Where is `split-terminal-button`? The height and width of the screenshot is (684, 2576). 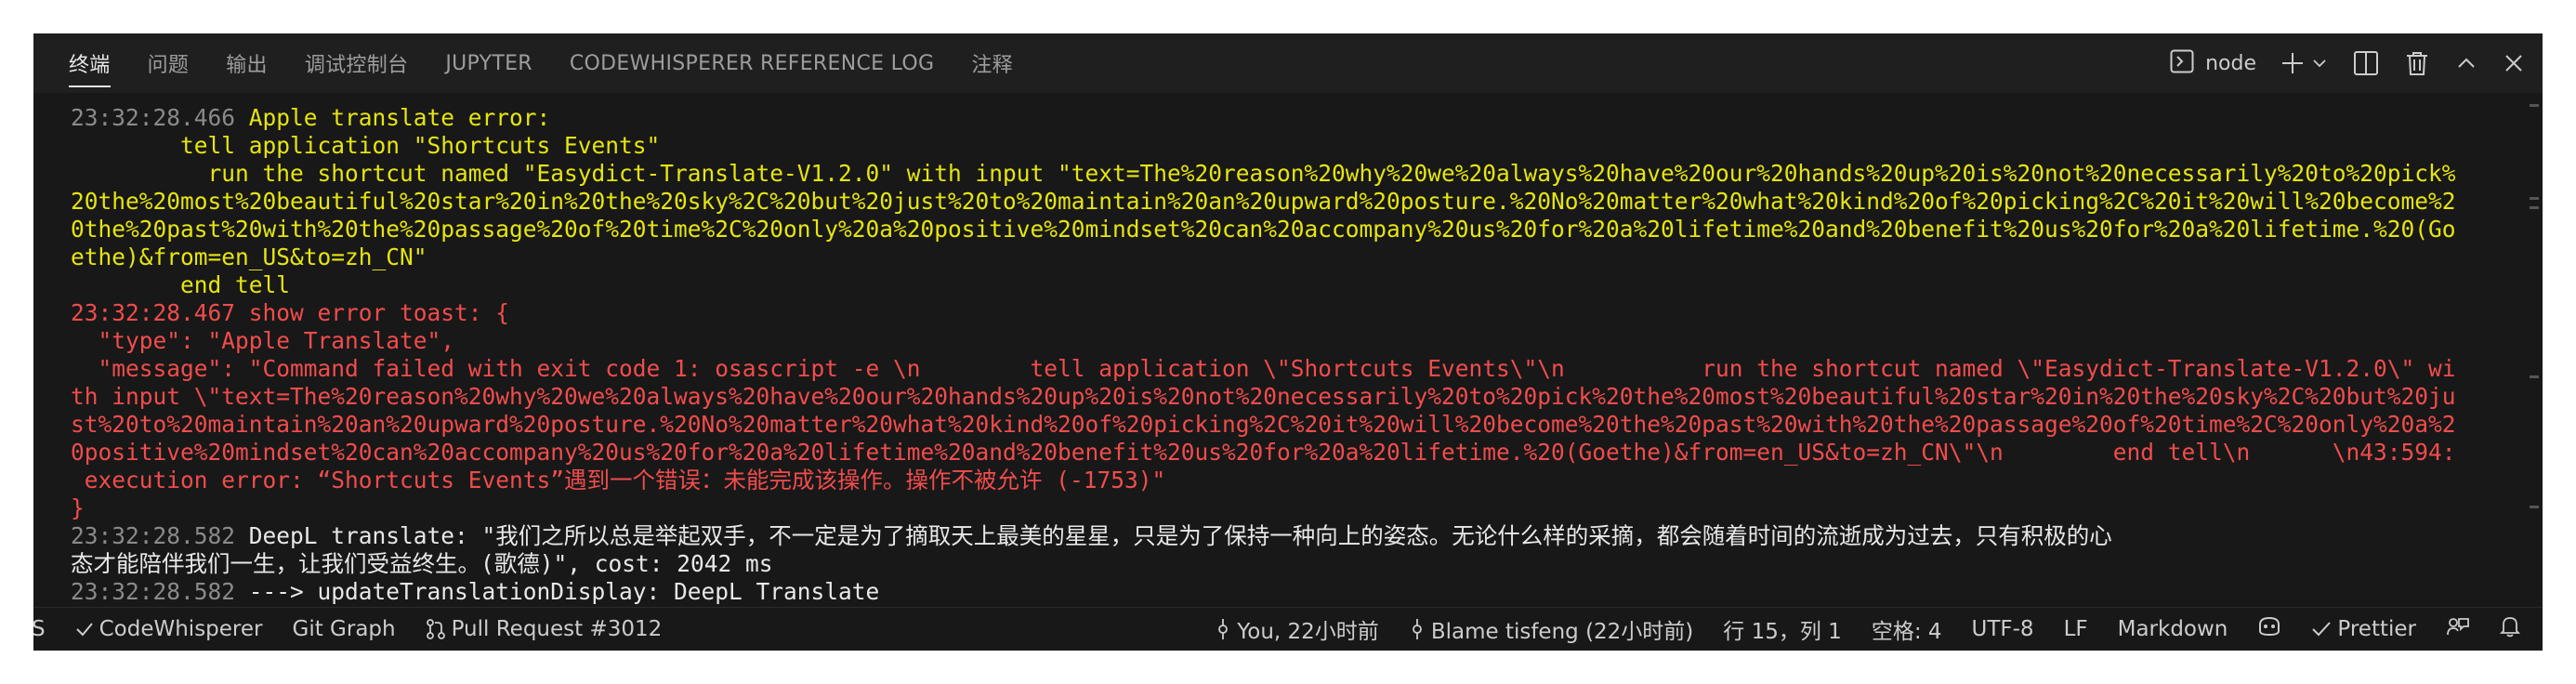
split-terminal-button is located at coordinates (2366, 63).